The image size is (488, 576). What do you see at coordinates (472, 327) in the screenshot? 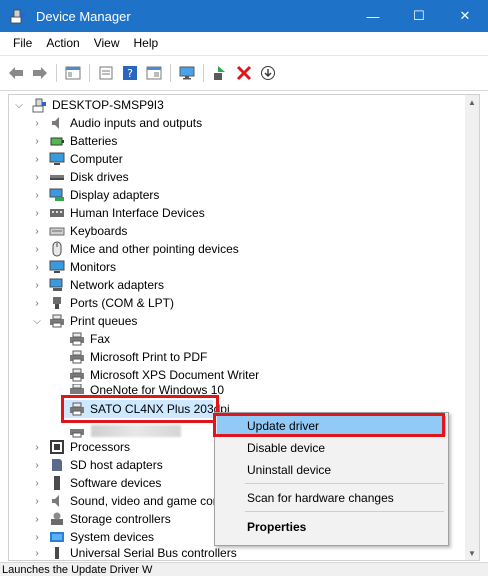
I see `vertical-scrollbar: ▲ ▼` at bounding box center [472, 327].